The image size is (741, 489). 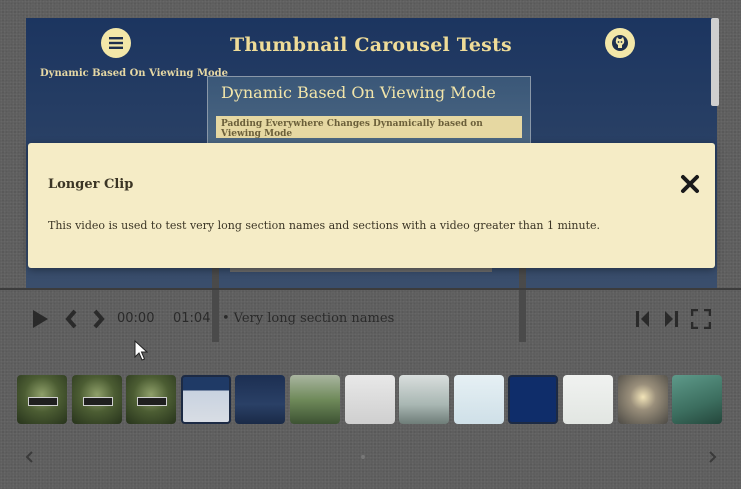 I want to click on duration: 01:04, so click(x=192, y=318).